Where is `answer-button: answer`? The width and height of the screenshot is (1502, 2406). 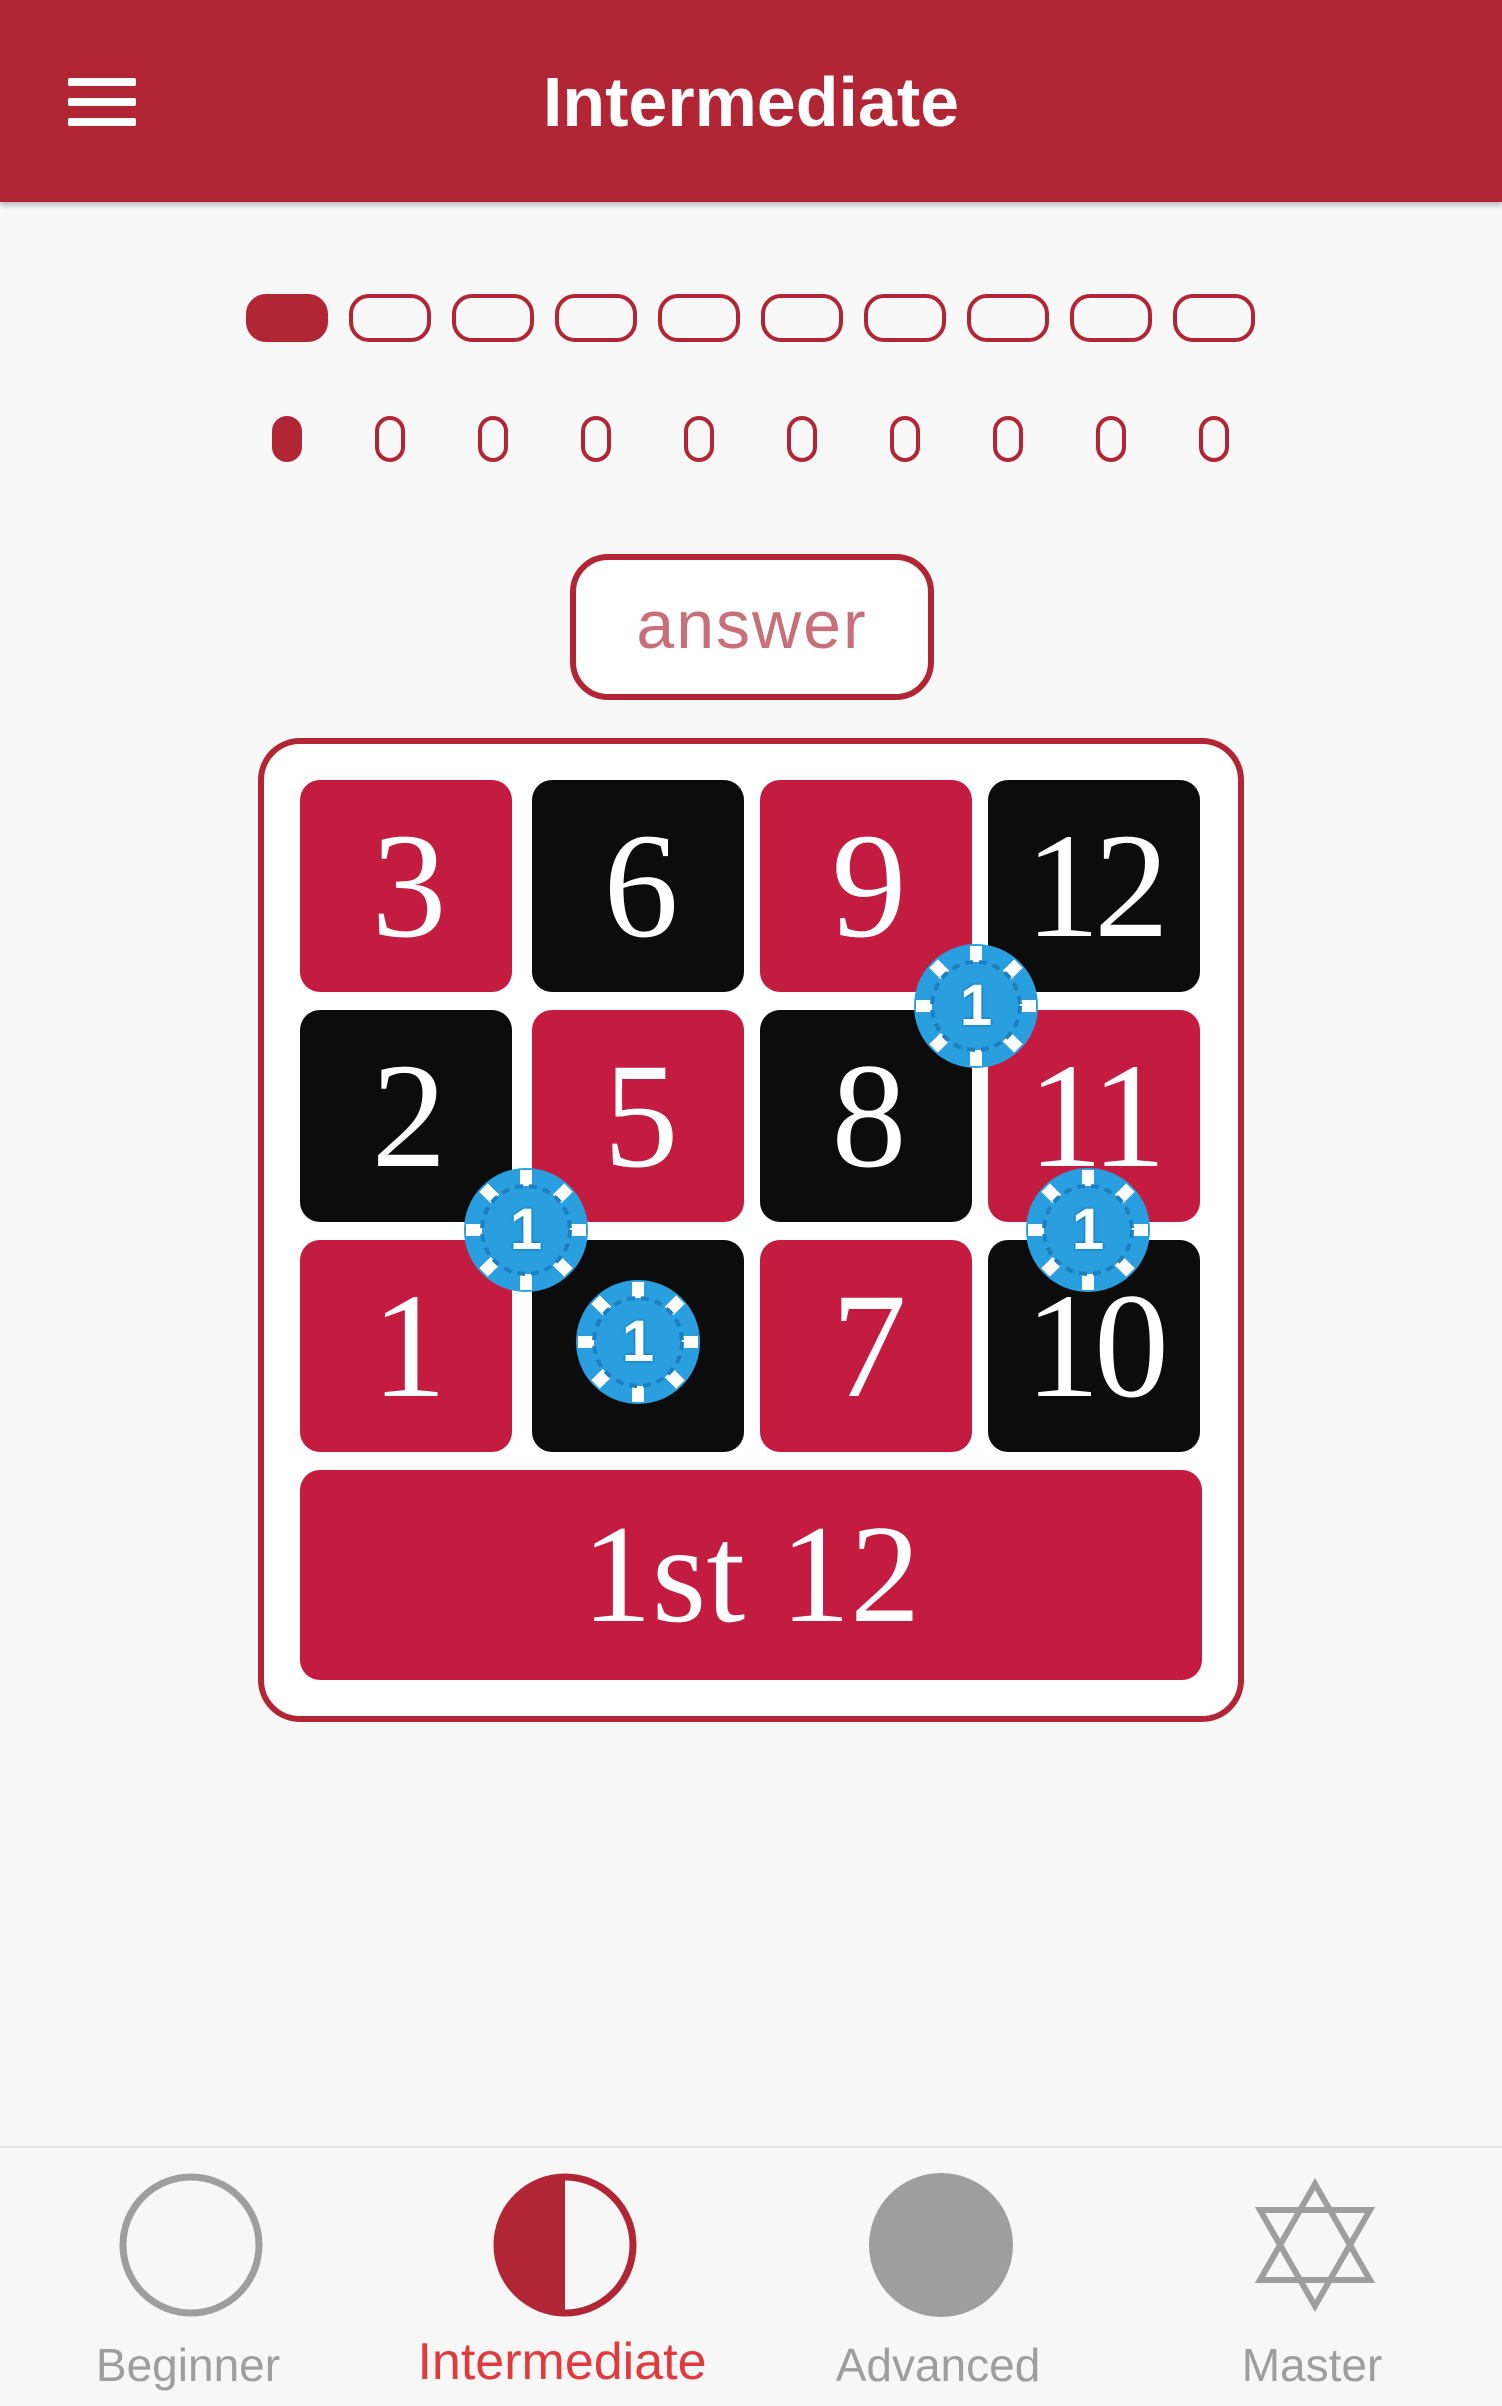 answer-button: answer is located at coordinates (752, 627).